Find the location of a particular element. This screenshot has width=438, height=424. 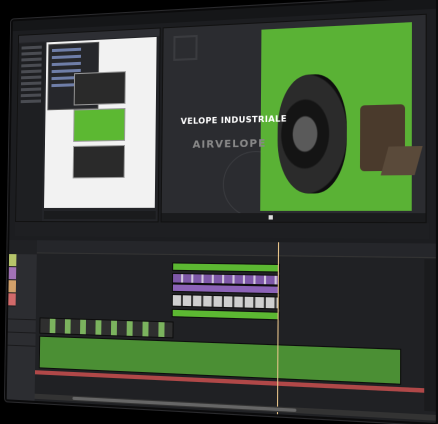

logo-mark is located at coordinates (185, 48).